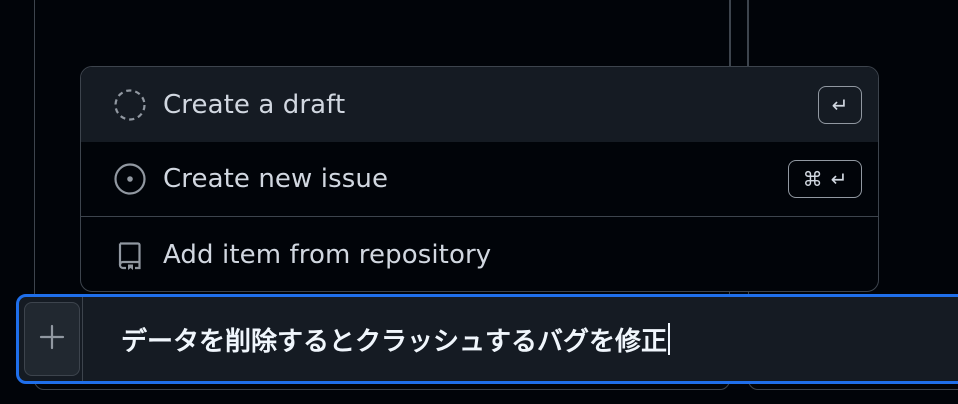 The height and width of the screenshot is (404, 958). I want to click on item-title-input: データを削除するとクラッシュするバグを修正, so click(396, 339).